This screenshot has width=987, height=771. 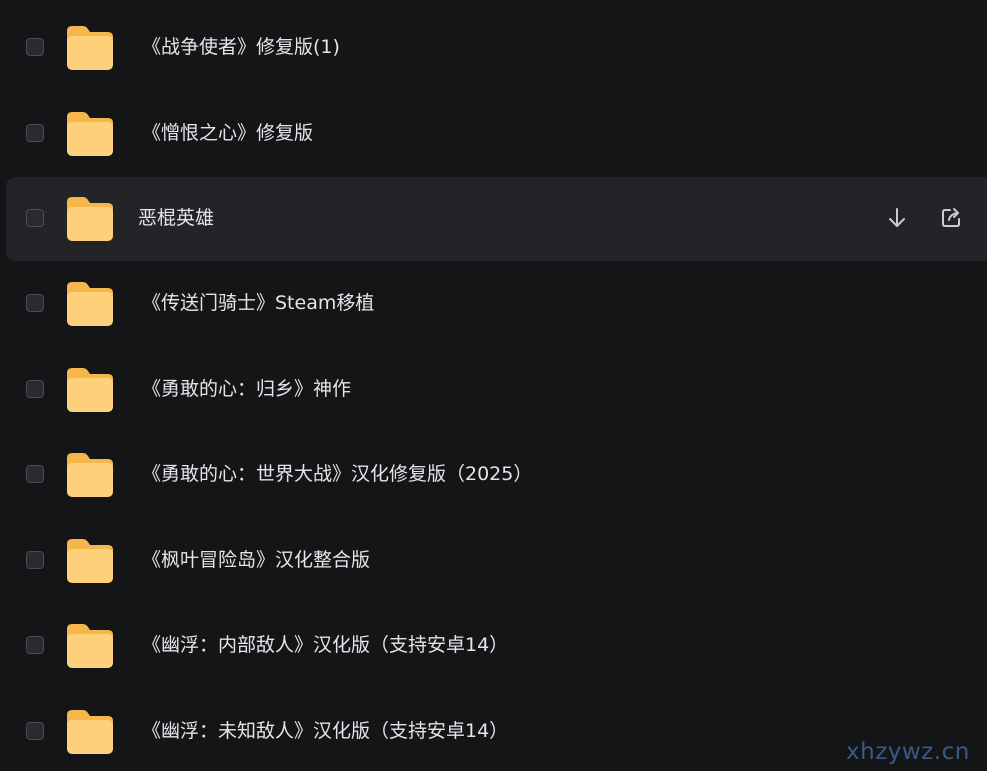 I want to click on file-name: 《勇敢的心：世界大战》汉化修复版（2025）, so click(x=337, y=474).